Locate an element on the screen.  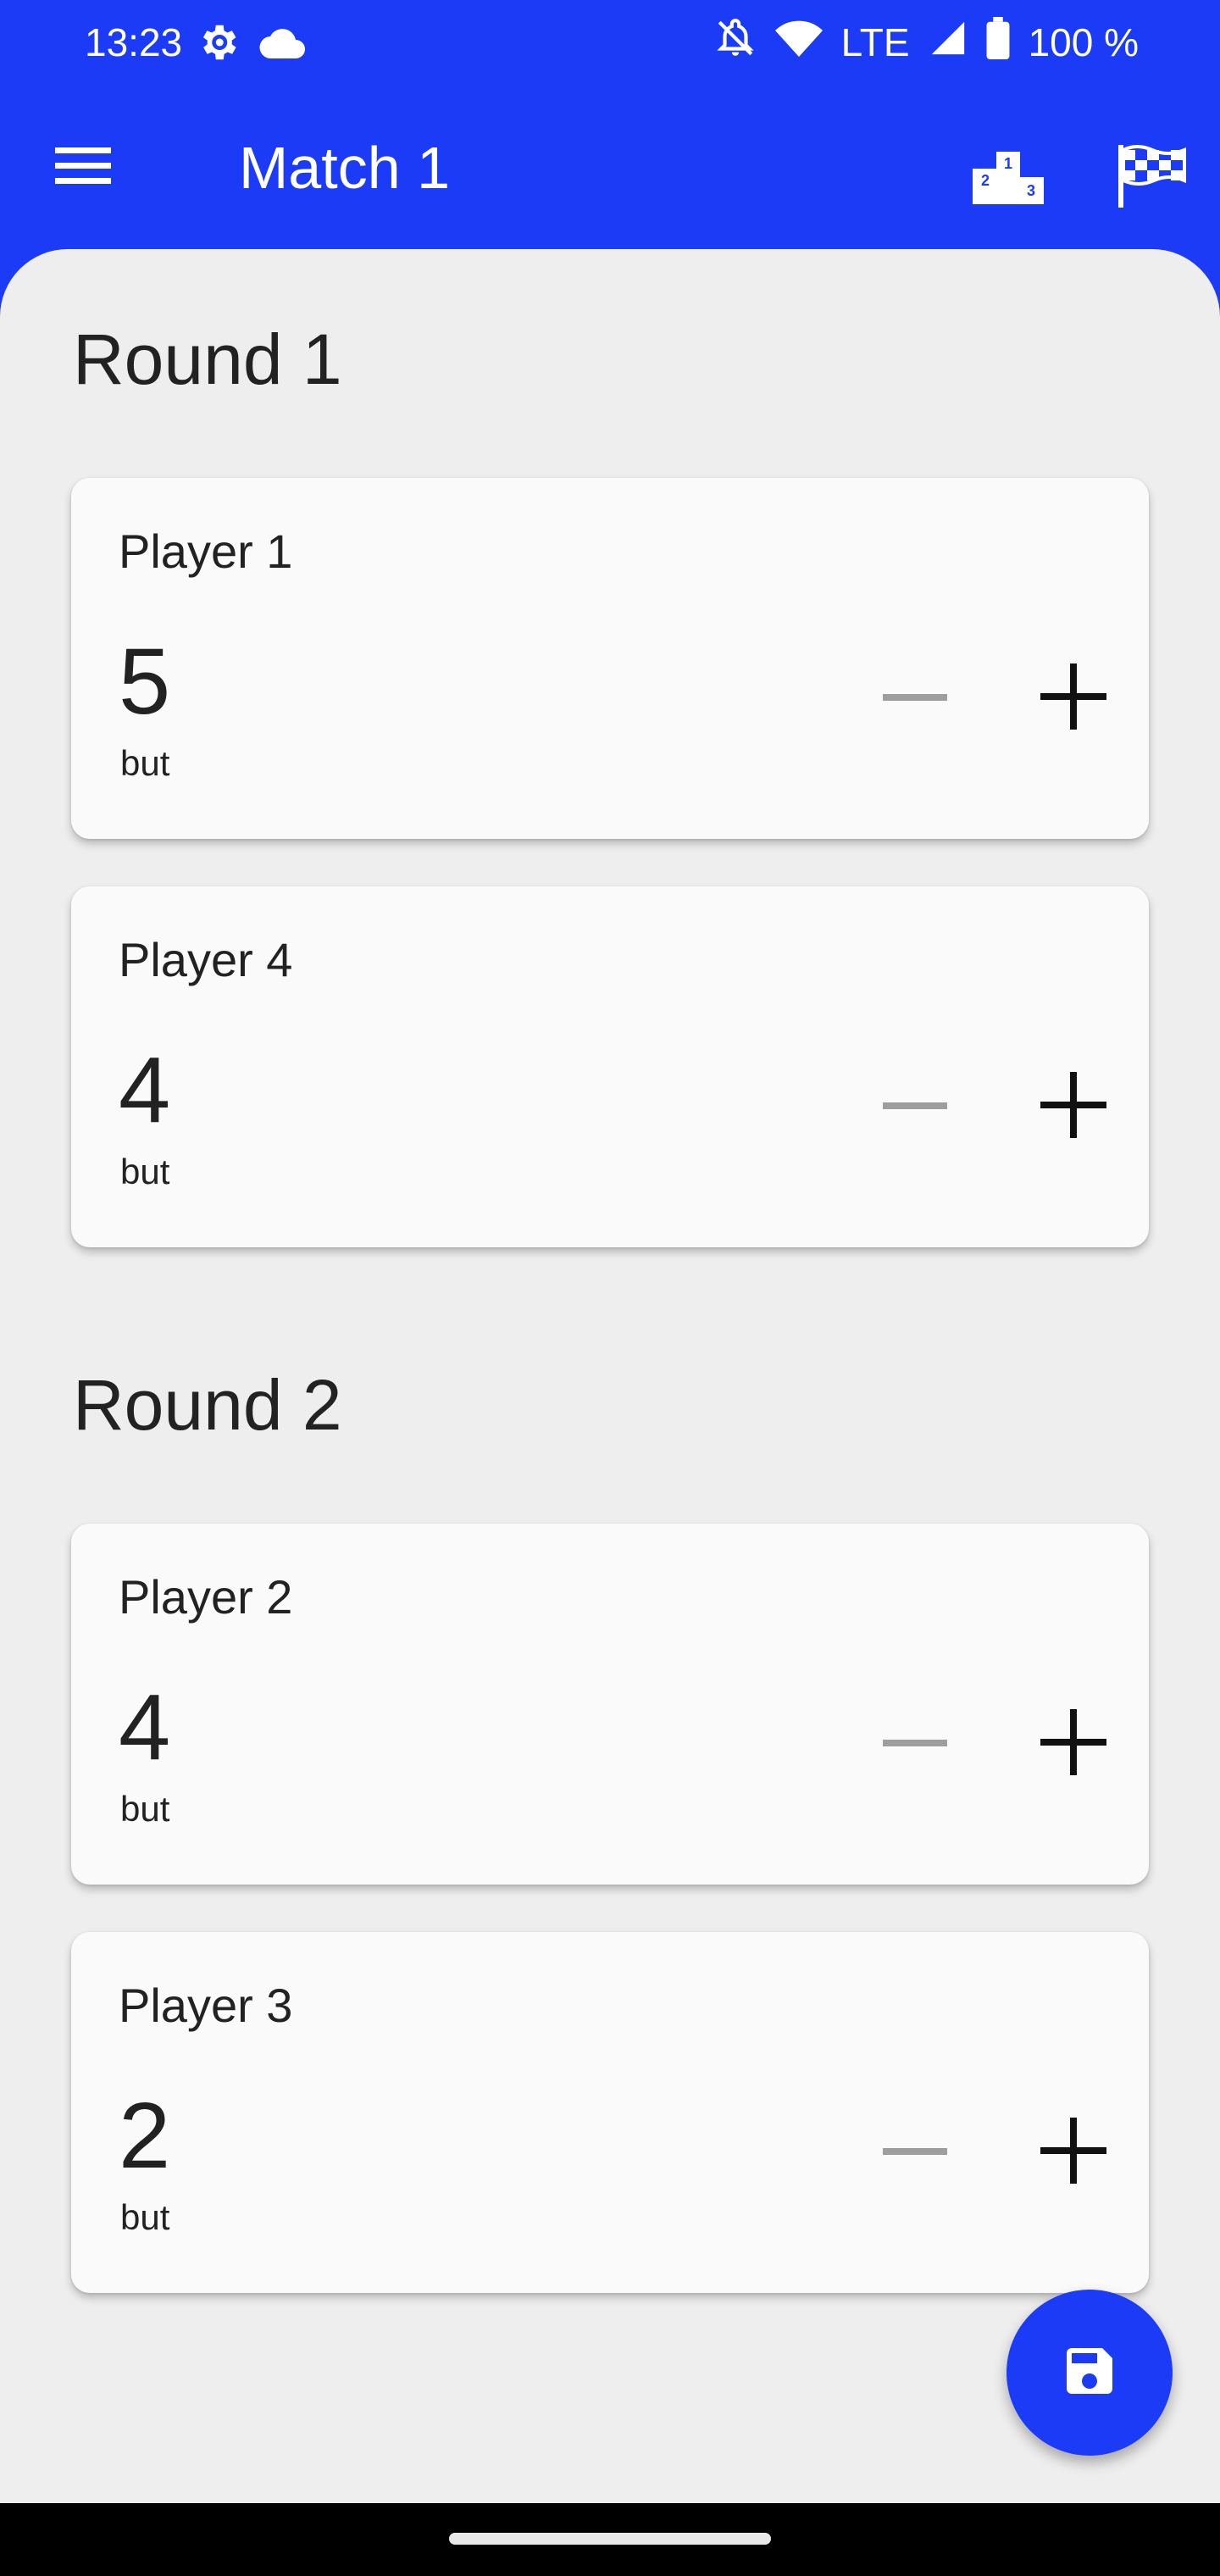
system-navigation-bar is located at coordinates (610, 2539).